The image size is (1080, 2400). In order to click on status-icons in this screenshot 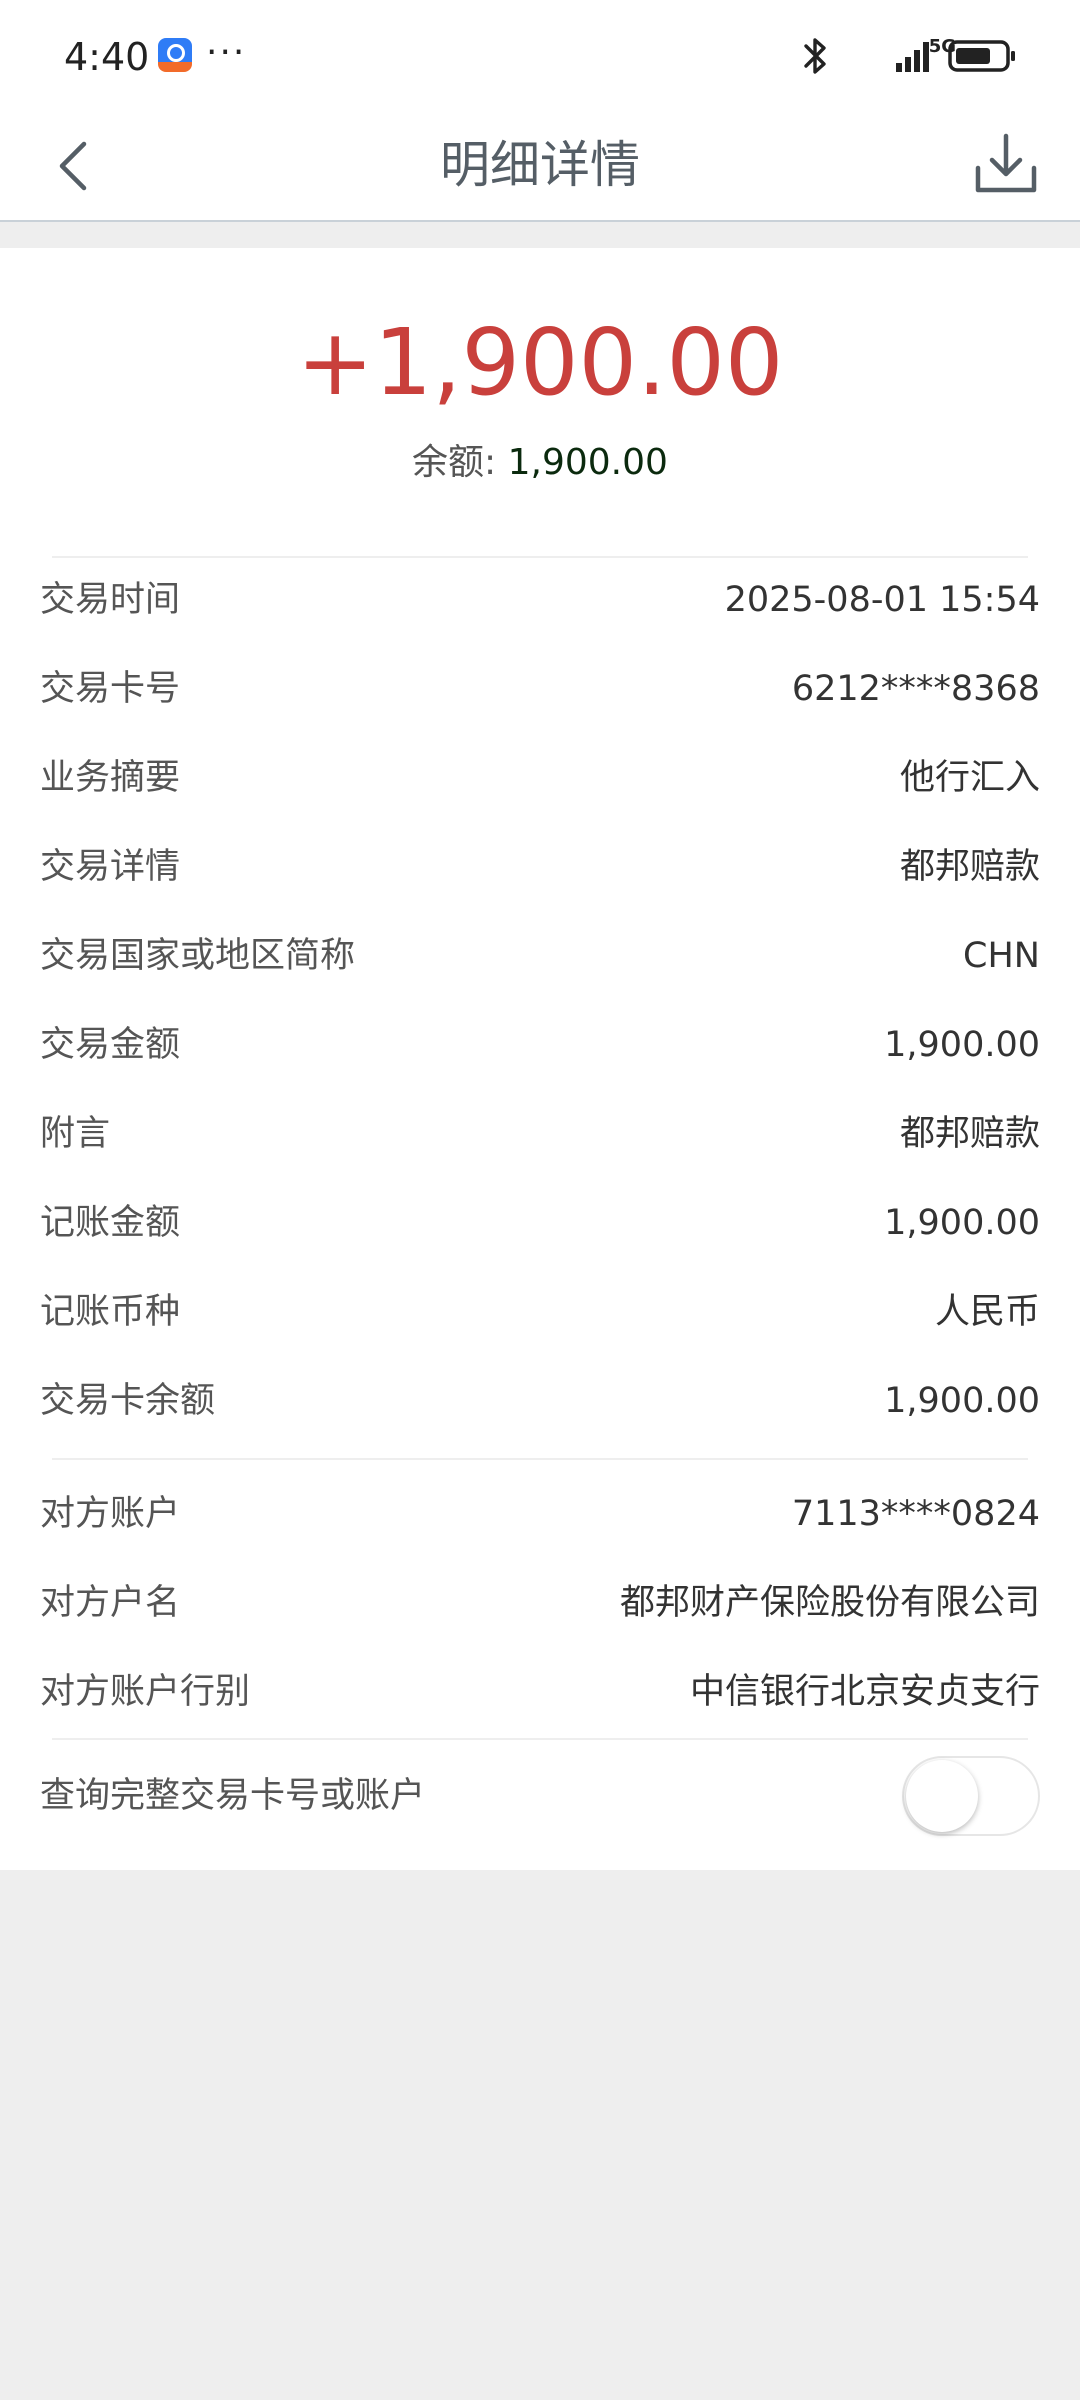, I will do `click(908, 56)`.